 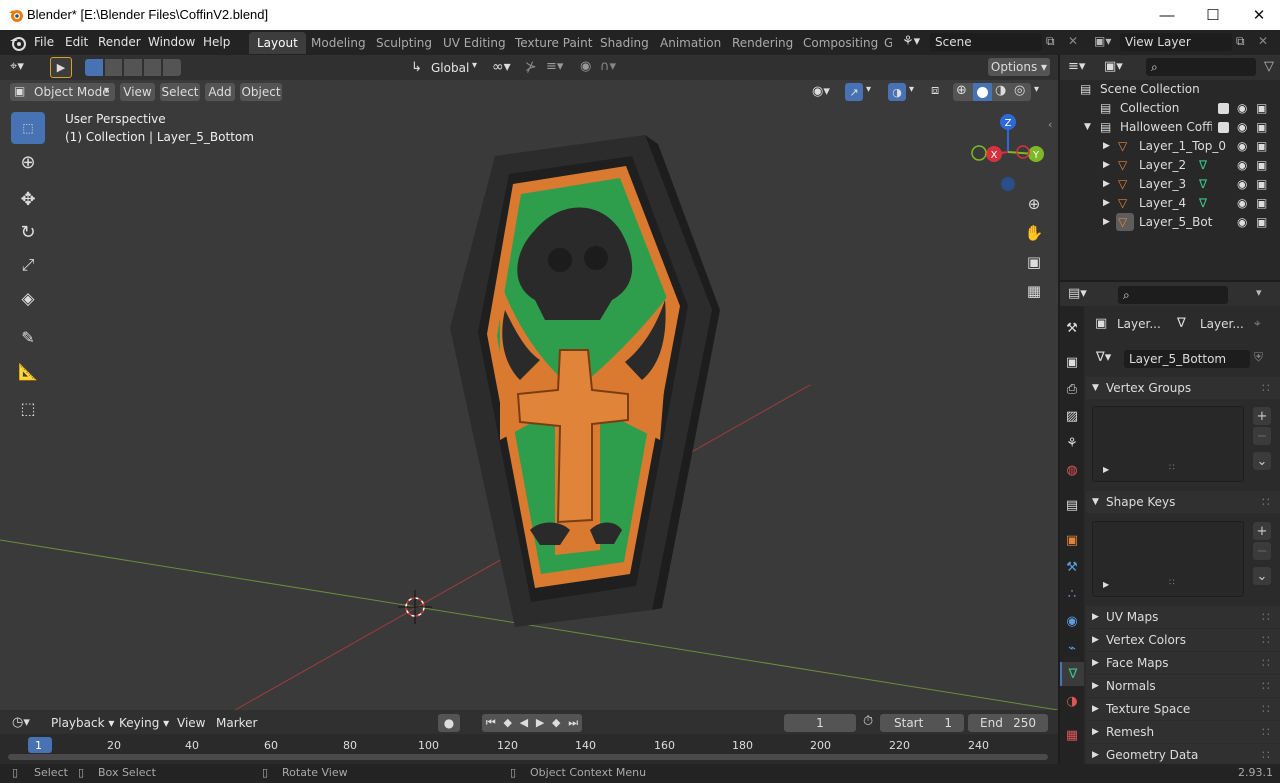 What do you see at coordinates (474, 43) in the screenshot?
I see `tab-uv-editing: UV Editing` at bounding box center [474, 43].